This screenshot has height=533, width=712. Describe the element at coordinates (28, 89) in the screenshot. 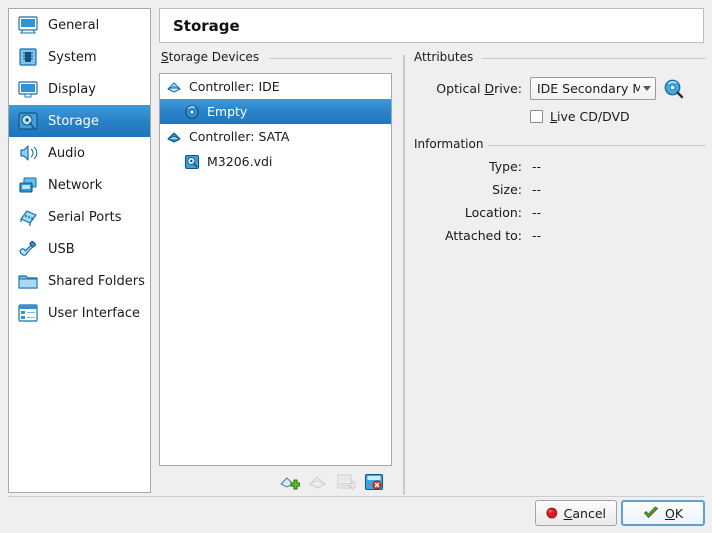

I see `screen-icon` at that location.